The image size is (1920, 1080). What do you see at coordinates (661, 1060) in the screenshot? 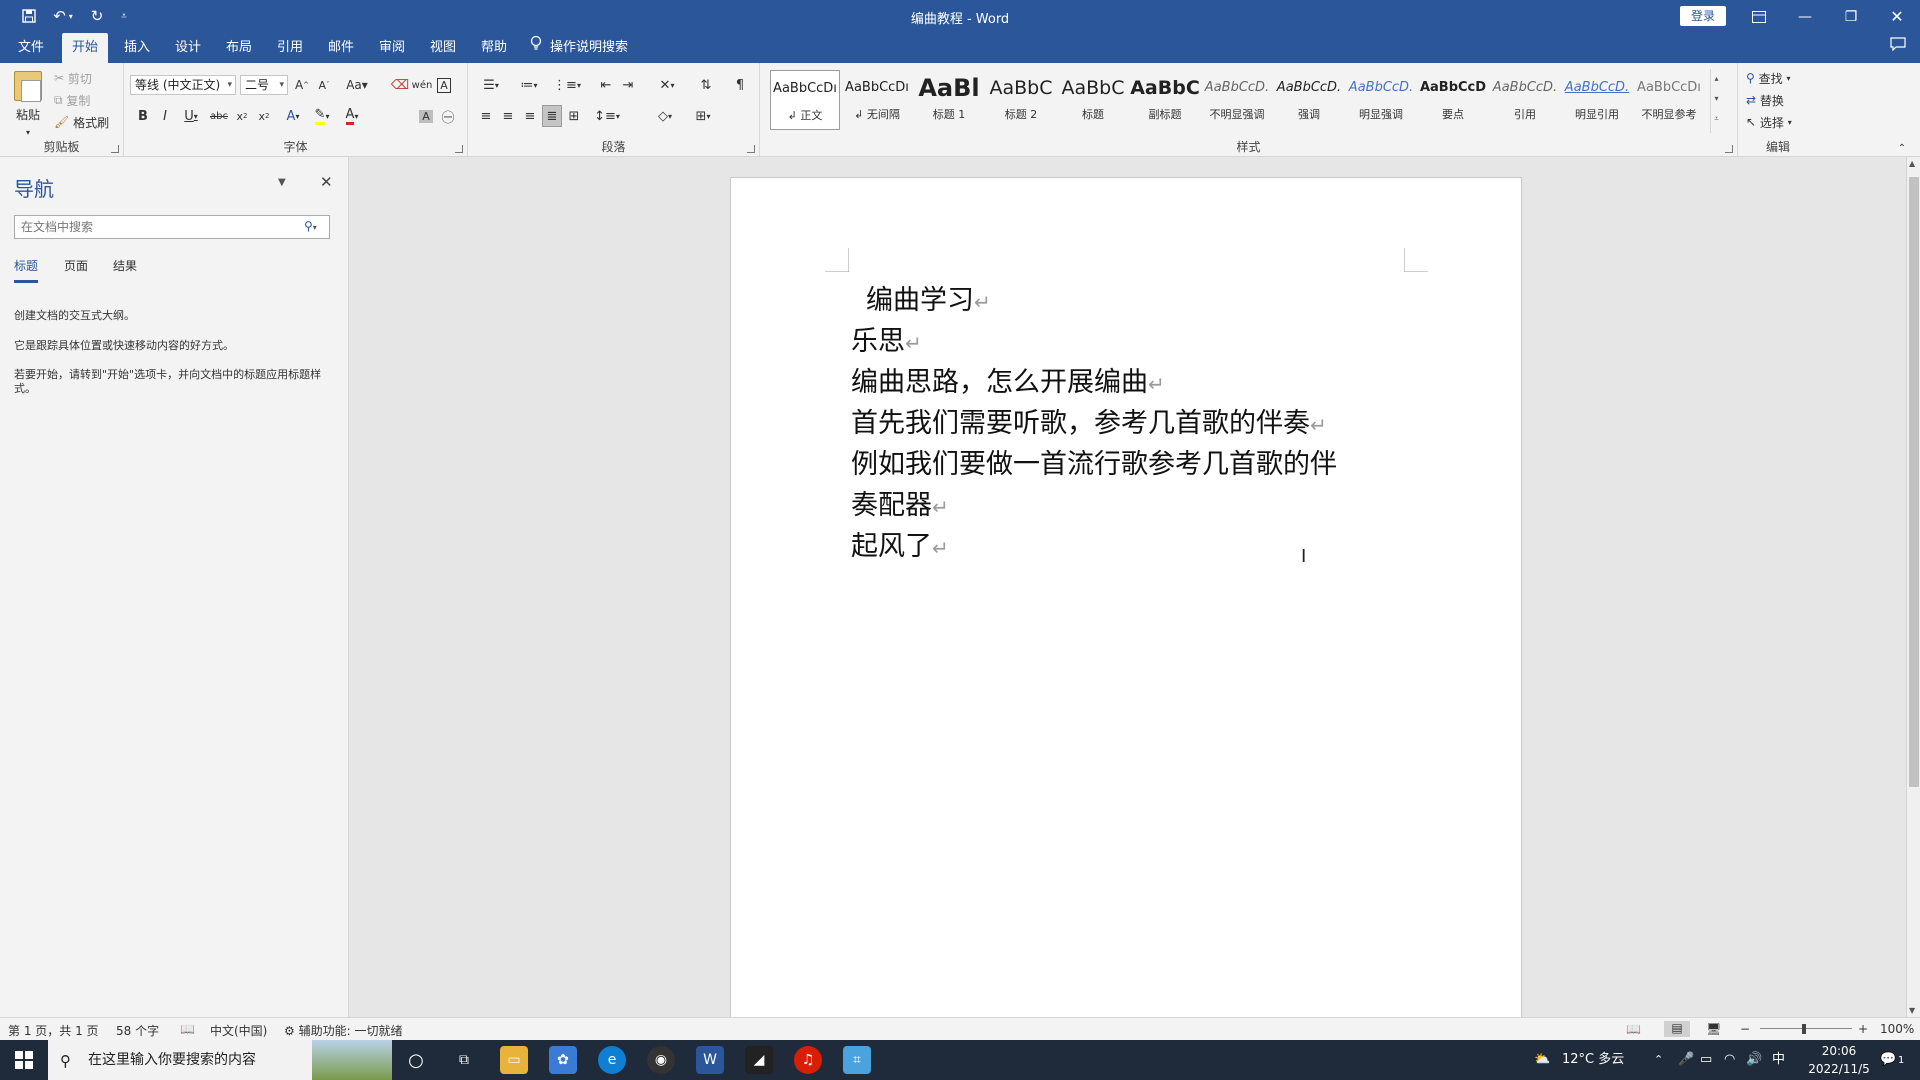
I see `music-player-icon: ◉` at bounding box center [661, 1060].